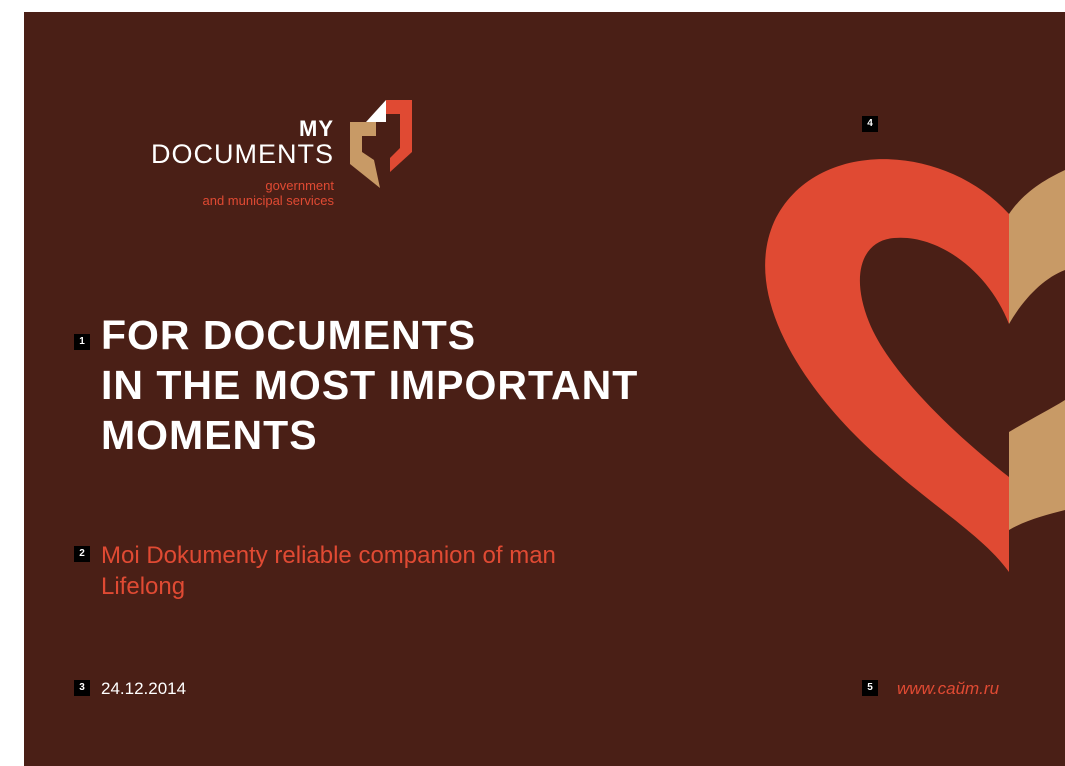  Describe the element at coordinates (870, 688) in the screenshot. I see `marker-5: 5` at that location.